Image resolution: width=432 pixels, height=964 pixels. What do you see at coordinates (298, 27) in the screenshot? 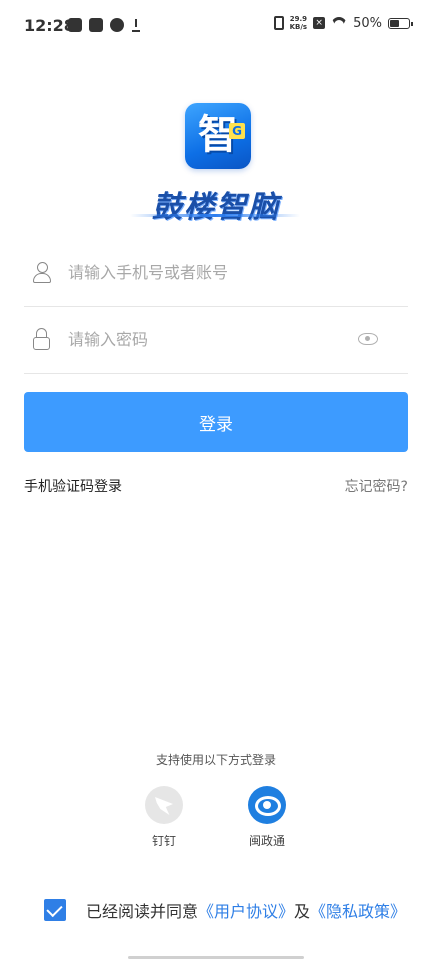
I see `network-speed-unit: KB/s` at bounding box center [298, 27].